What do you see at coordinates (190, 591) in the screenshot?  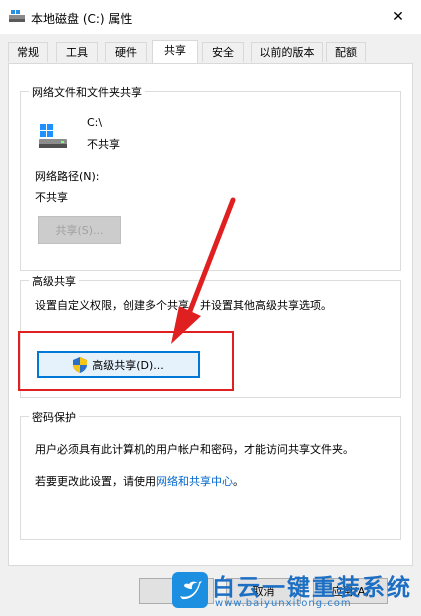 I see `twitter-bird-icon` at bounding box center [190, 591].